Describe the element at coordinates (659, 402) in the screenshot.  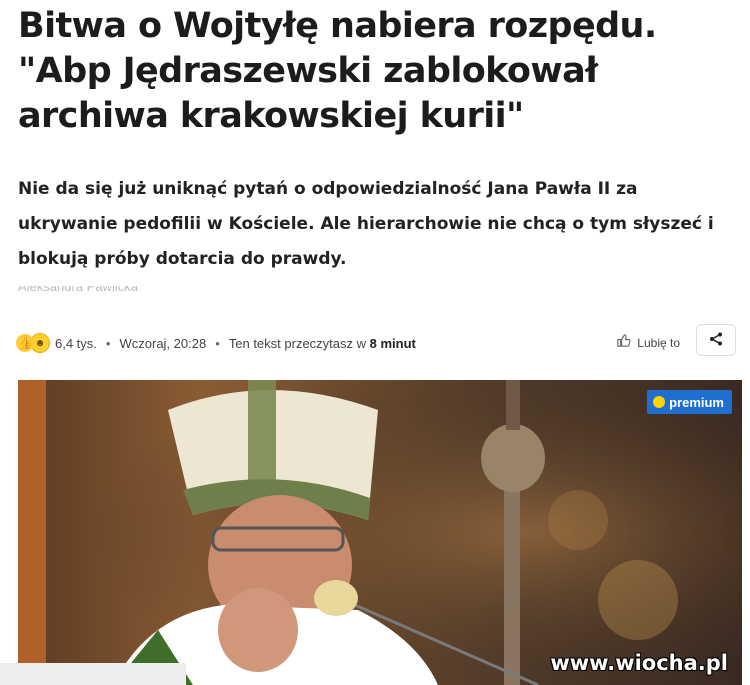
I see `premium-dot-icon` at that location.